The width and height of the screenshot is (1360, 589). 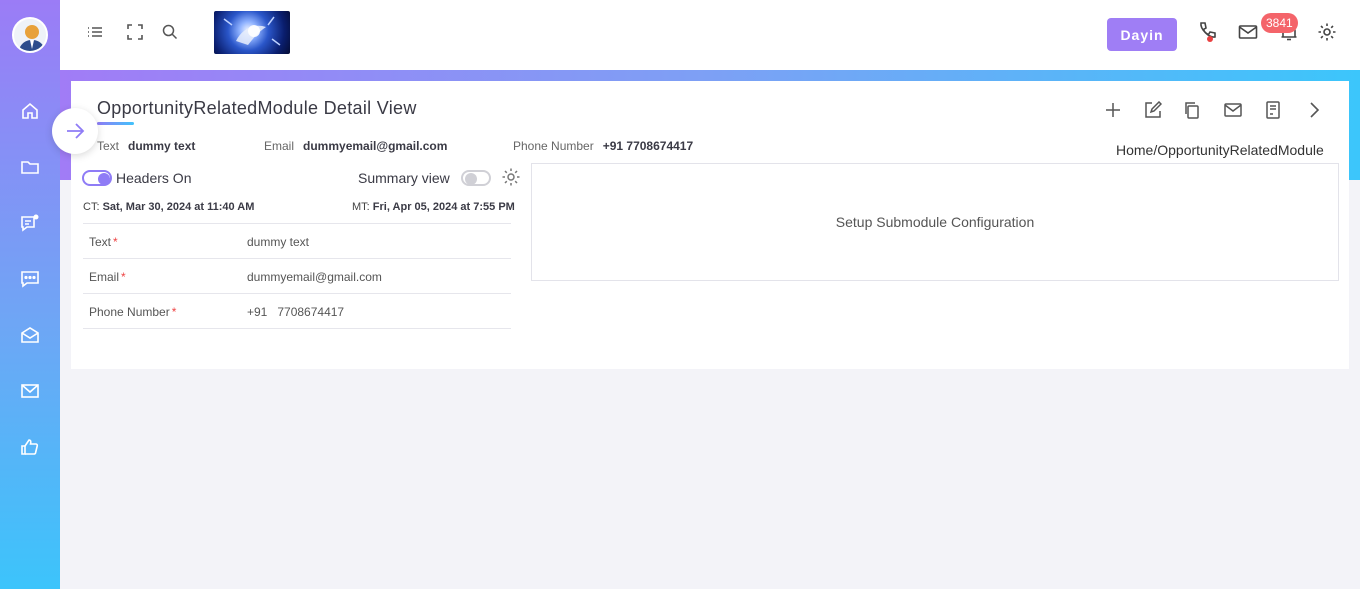 What do you see at coordinates (162, 146) in the screenshot?
I see `summary-value: dummy text` at bounding box center [162, 146].